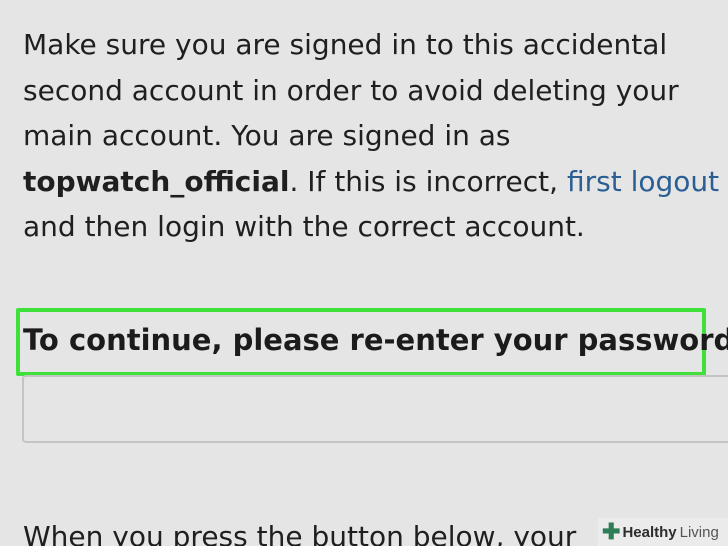  I want to click on watermark: ✚ Healthy Living, so click(663, 532).